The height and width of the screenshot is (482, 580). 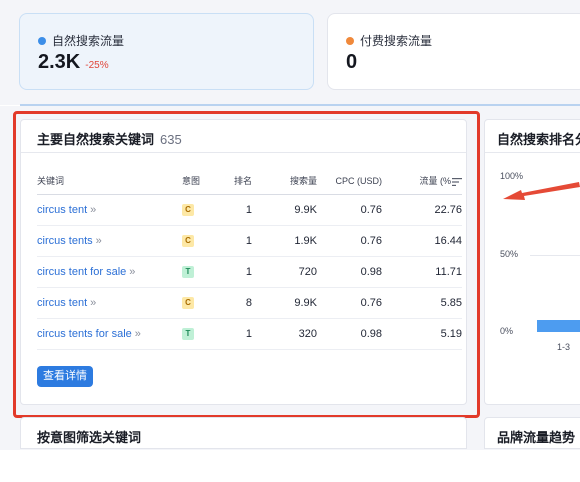 What do you see at coordinates (96, 139) in the screenshot?
I see `top-keywords-title-text: 主要自然搜索关键词` at bounding box center [96, 139].